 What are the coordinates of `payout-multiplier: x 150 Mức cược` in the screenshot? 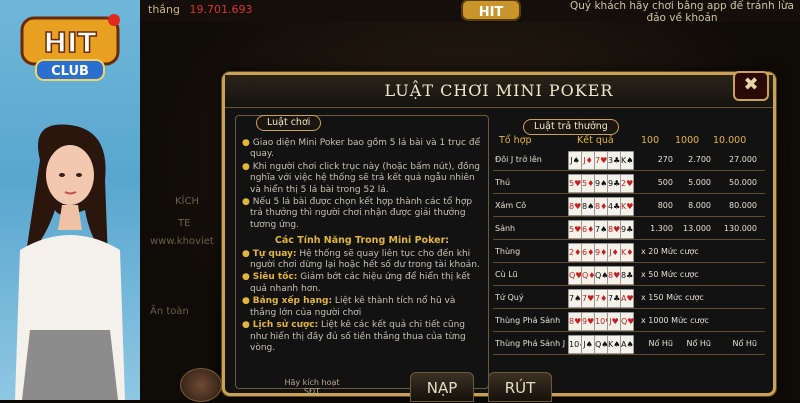 It's located at (672, 297).